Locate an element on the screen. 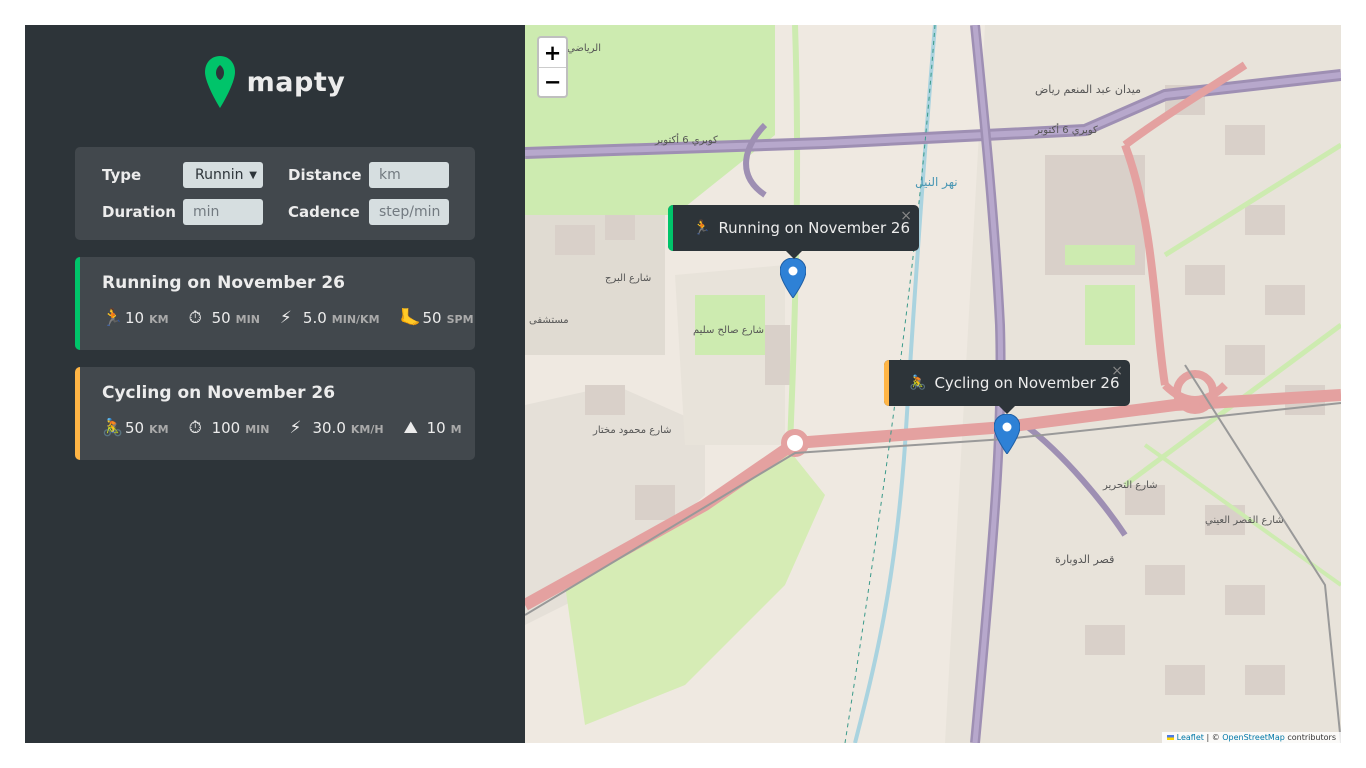  cadence-label: Cadence is located at coordinates (324, 211).